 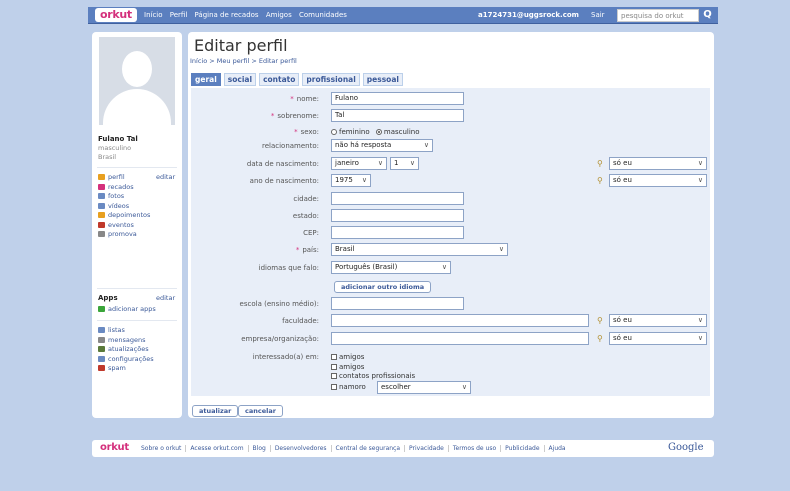 I want to click on birth-year-select: 1975, so click(x=351, y=180).